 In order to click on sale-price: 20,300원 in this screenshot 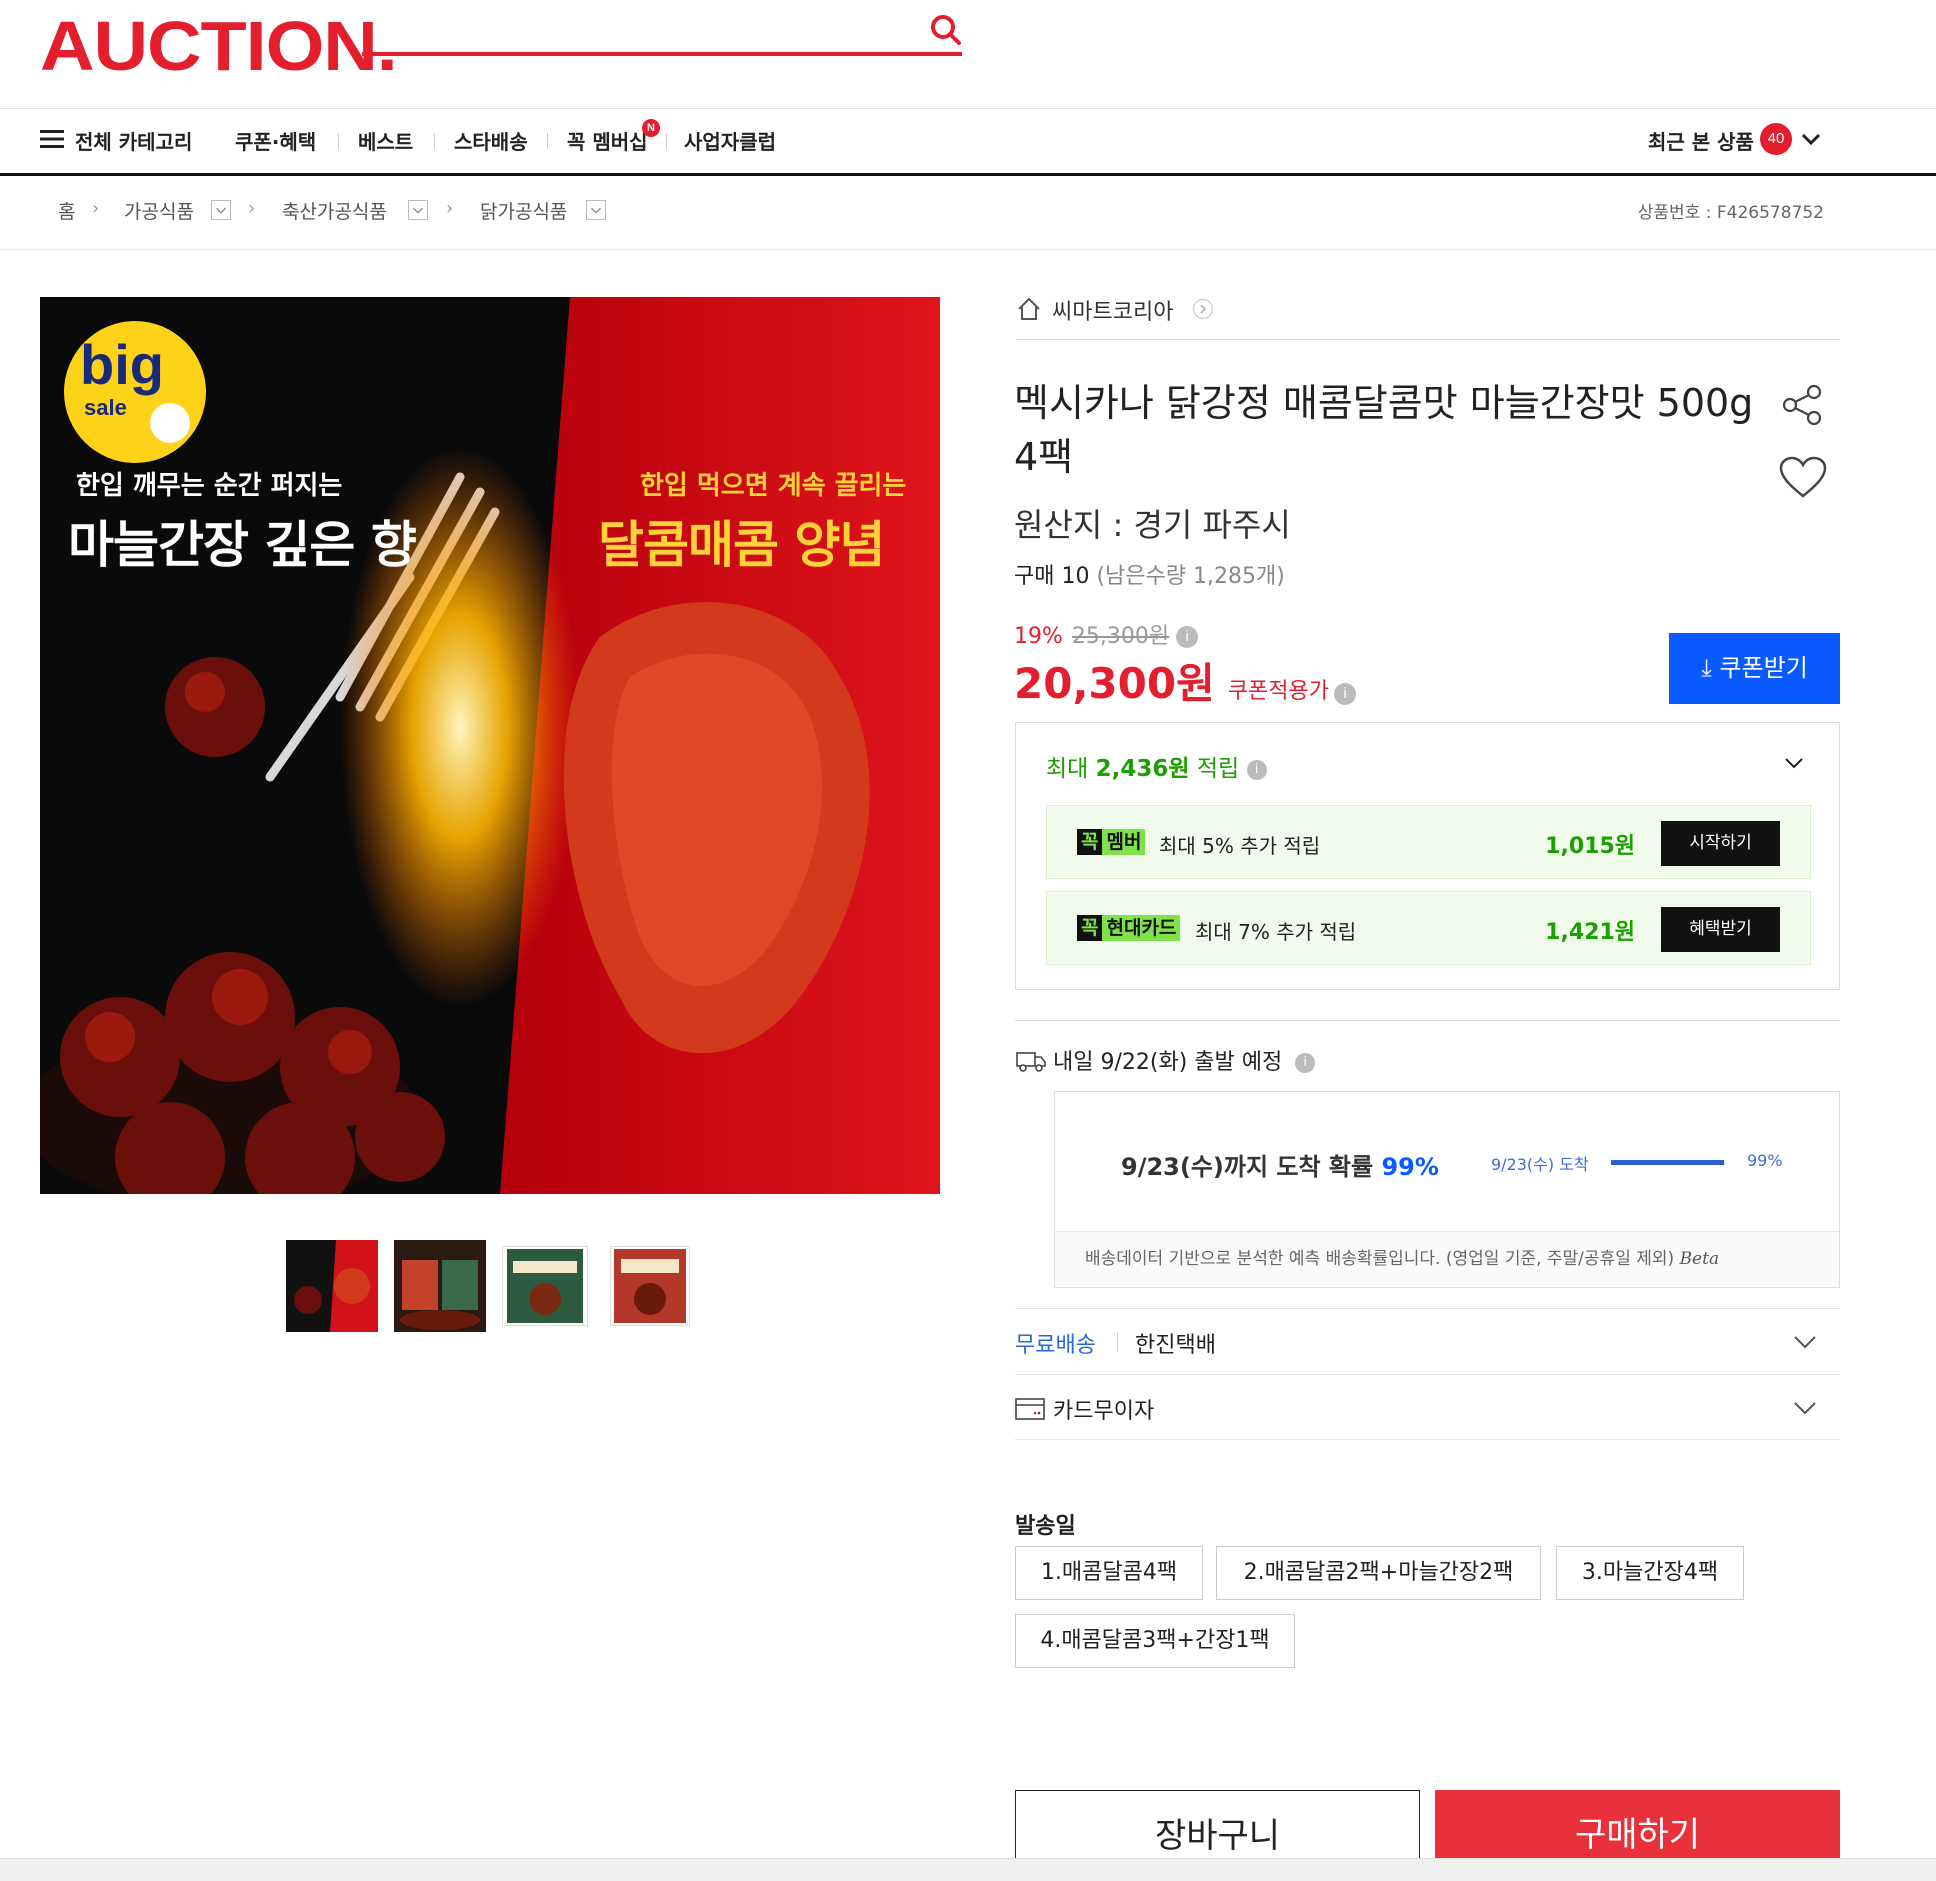, I will do `click(1114, 683)`.